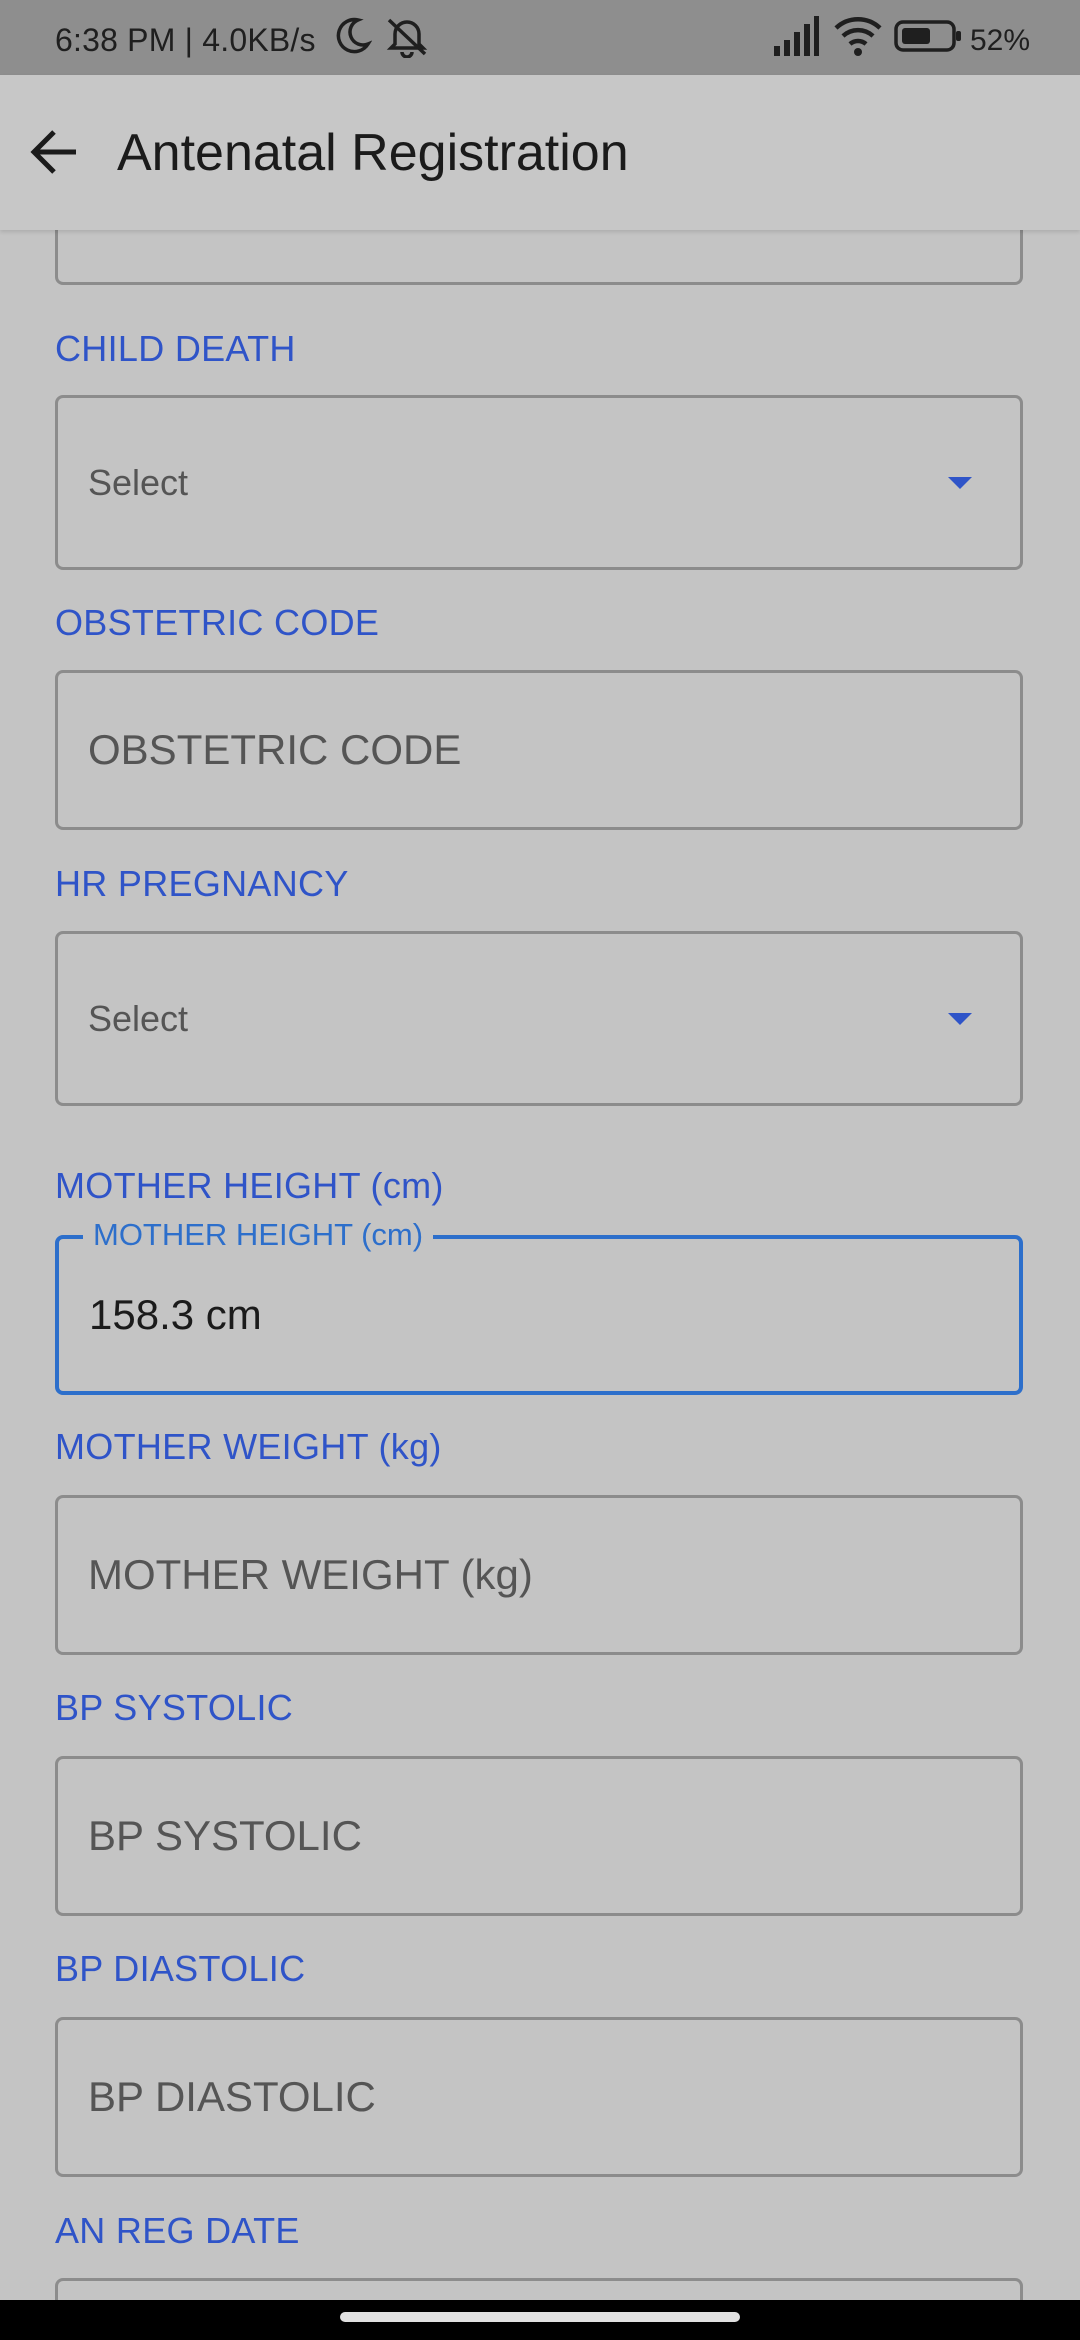  I want to click on hr-pregnancy-select: Select, so click(539, 1018).